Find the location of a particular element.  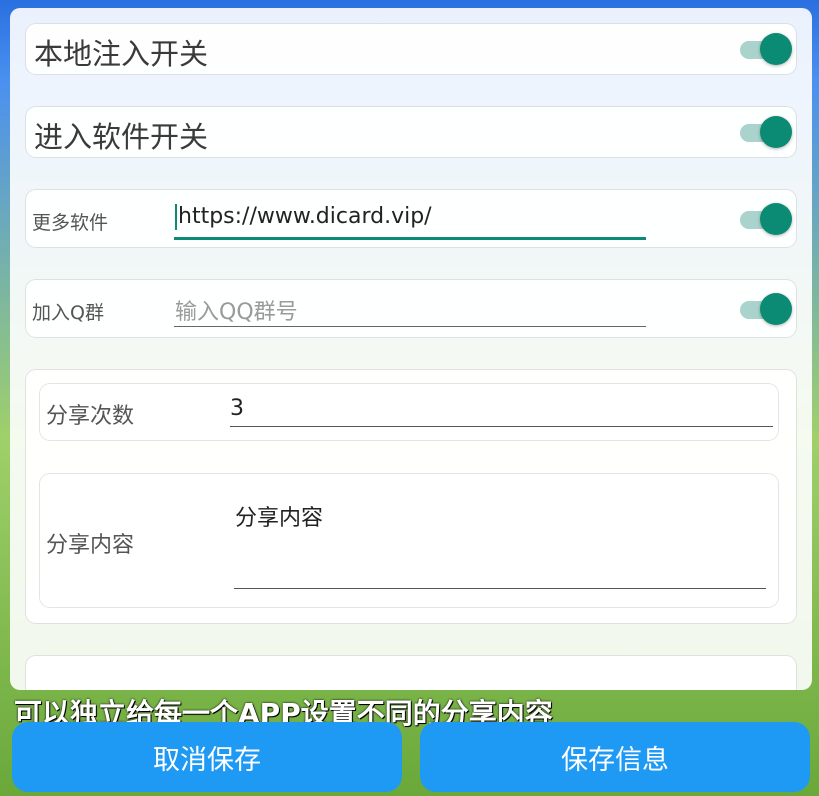

more-software-value: https://www.dicard.vip/ is located at coordinates (305, 216).